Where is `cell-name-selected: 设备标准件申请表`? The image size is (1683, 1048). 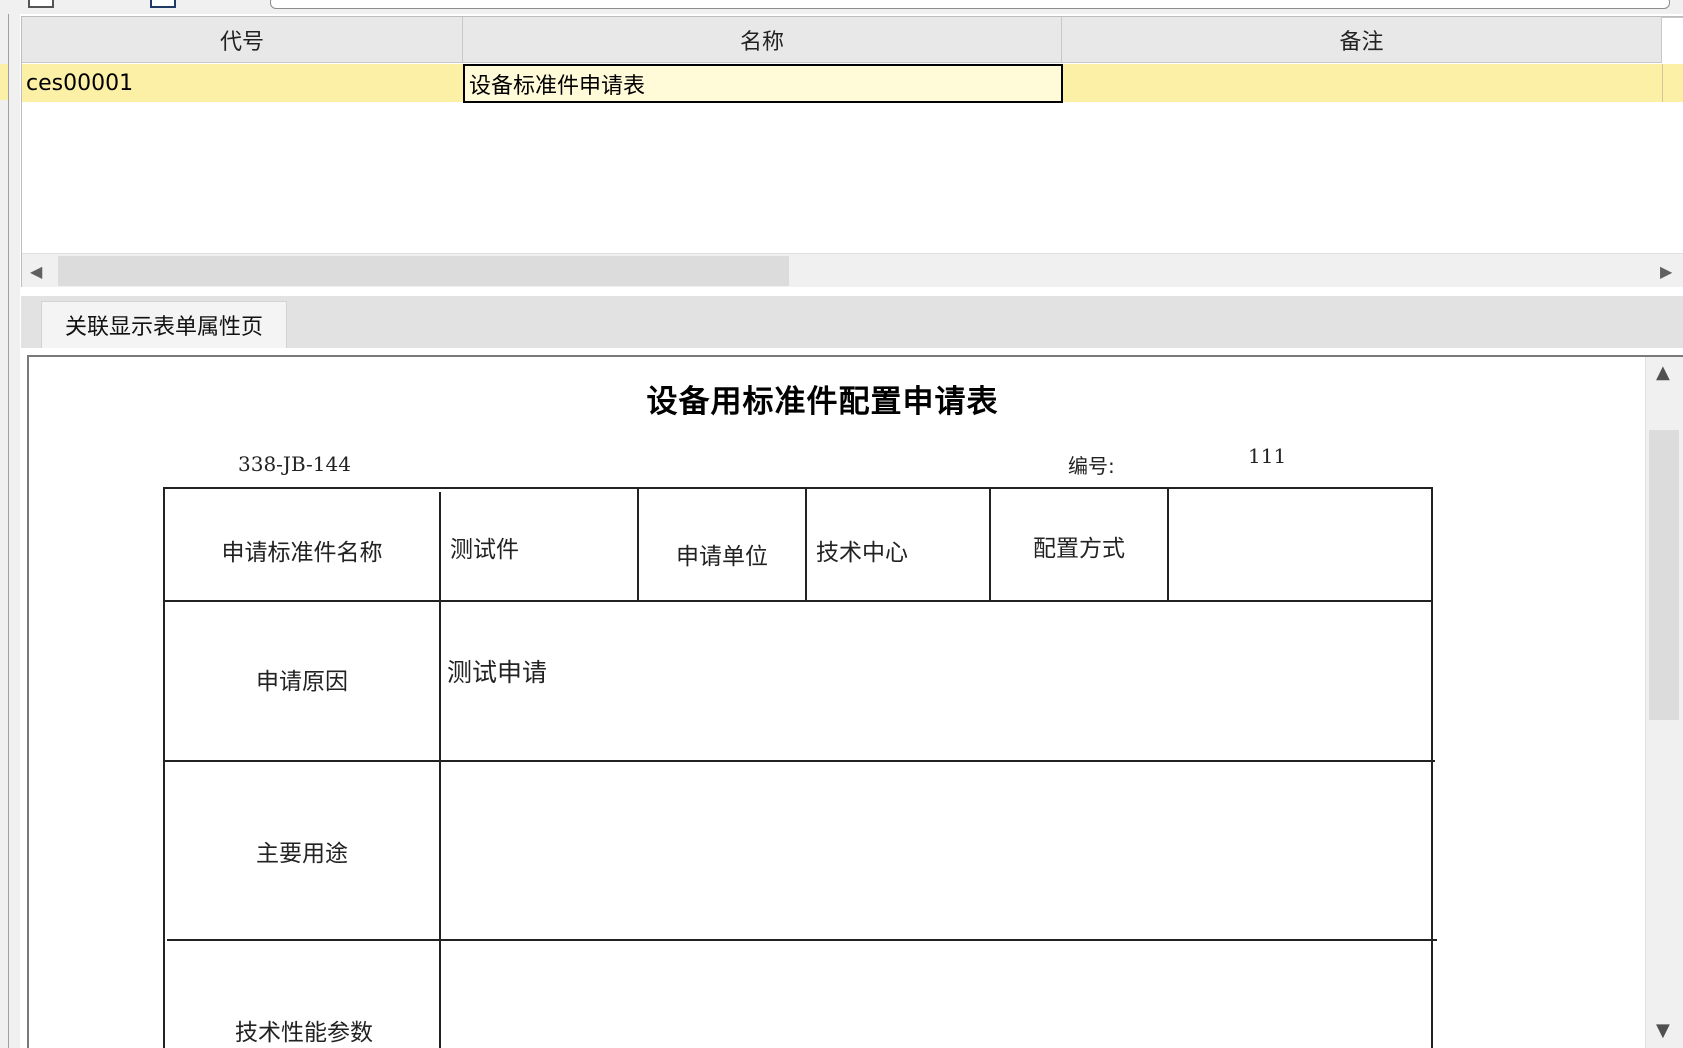
cell-name-selected: 设备标准件申请表 is located at coordinates (763, 83).